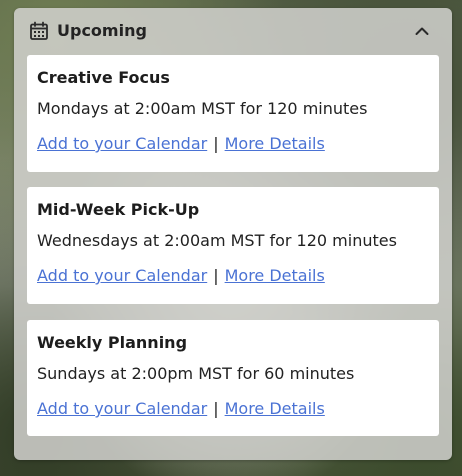 The height and width of the screenshot is (476, 462). What do you see at coordinates (103, 77) in the screenshot?
I see `event-title: Creative Focus` at bounding box center [103, 77].